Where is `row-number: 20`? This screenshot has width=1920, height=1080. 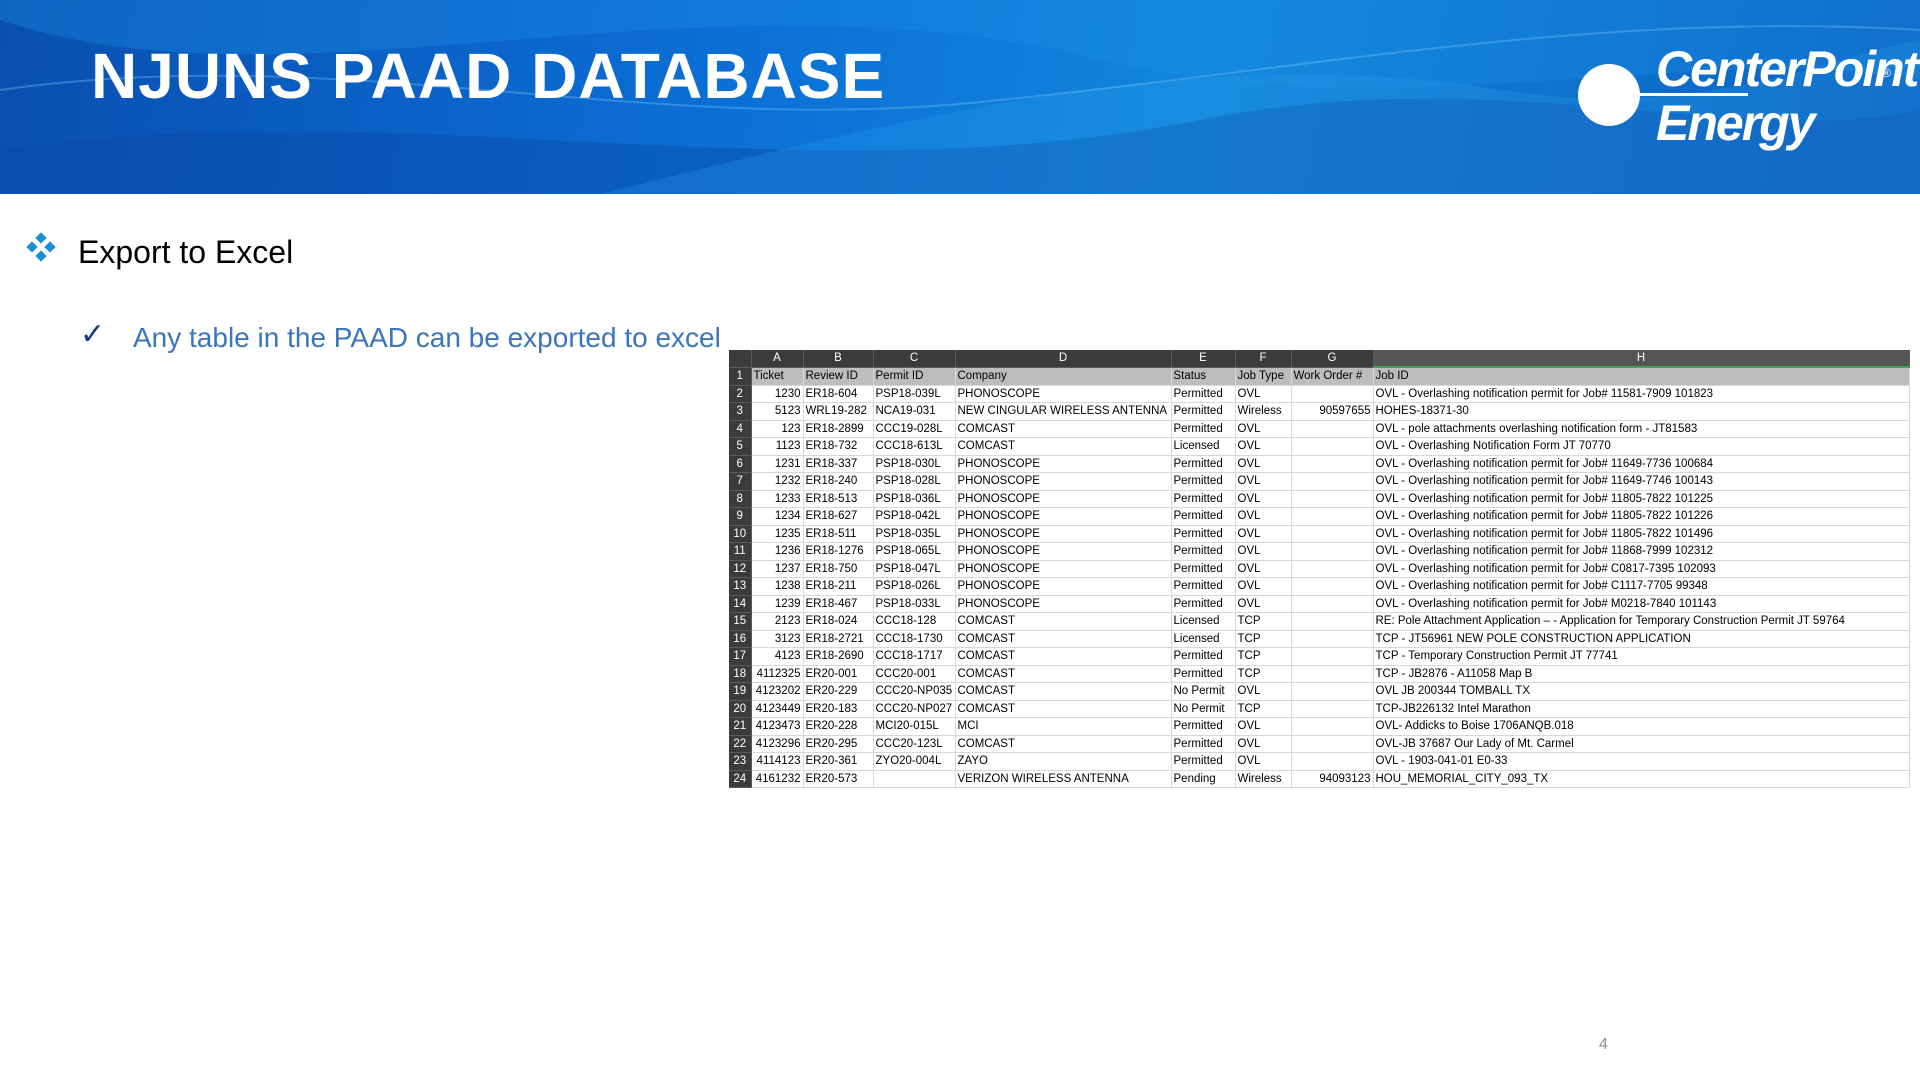
row-number: 20 is located at coordinates (740, 709).